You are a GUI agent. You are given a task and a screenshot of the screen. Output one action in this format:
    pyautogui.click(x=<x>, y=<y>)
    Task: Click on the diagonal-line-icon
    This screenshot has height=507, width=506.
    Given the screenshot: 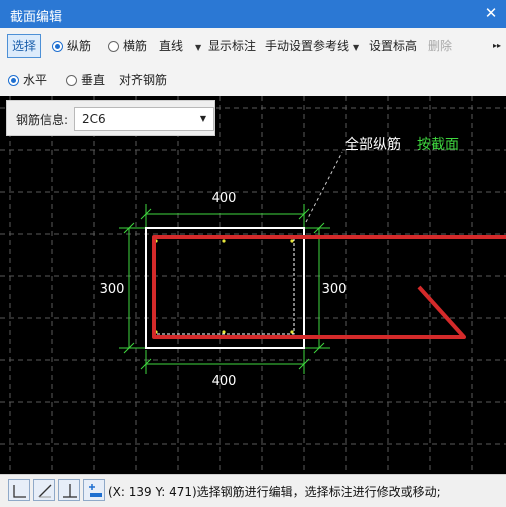 What is the action you would take?
    pyautogui.click(x=44, y=490)
    